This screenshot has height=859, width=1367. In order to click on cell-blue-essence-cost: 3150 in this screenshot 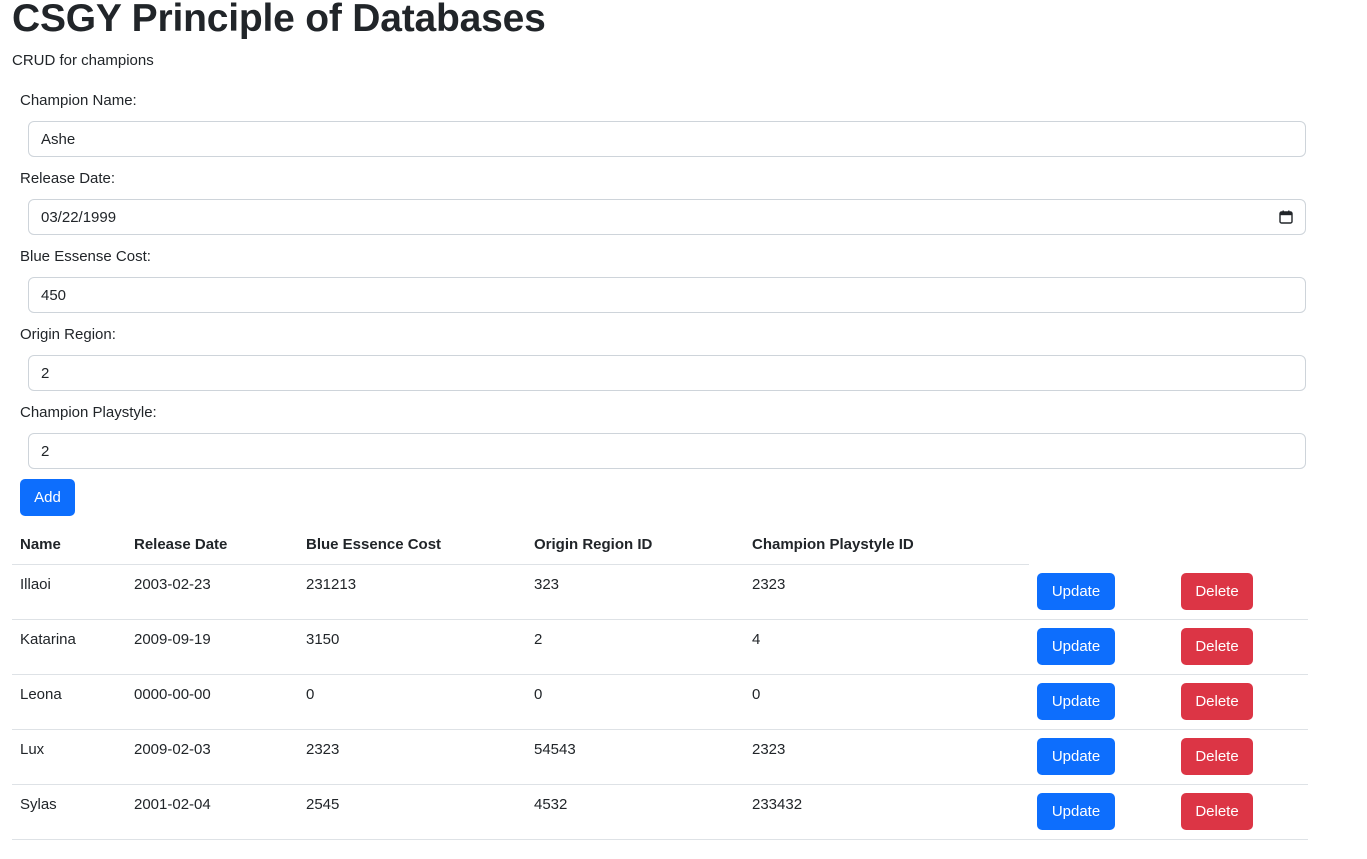, I will do `click(412, 647)`.